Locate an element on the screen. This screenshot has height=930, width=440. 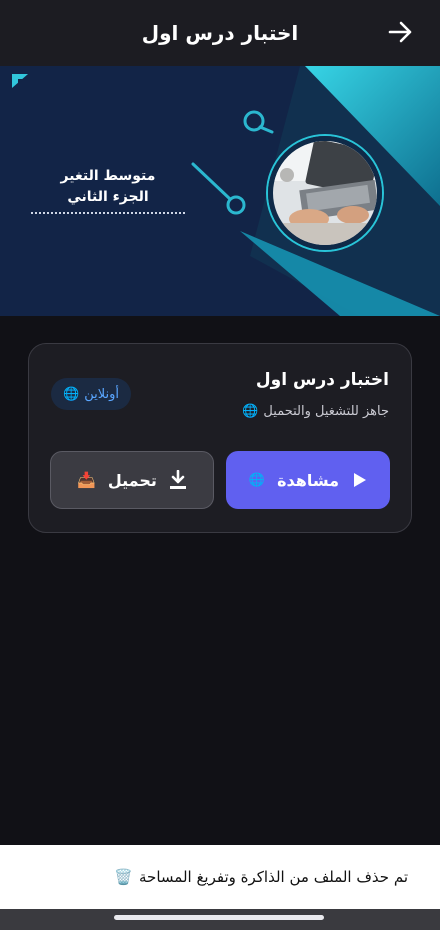
home-indicator is located at coordinates (219, 917).